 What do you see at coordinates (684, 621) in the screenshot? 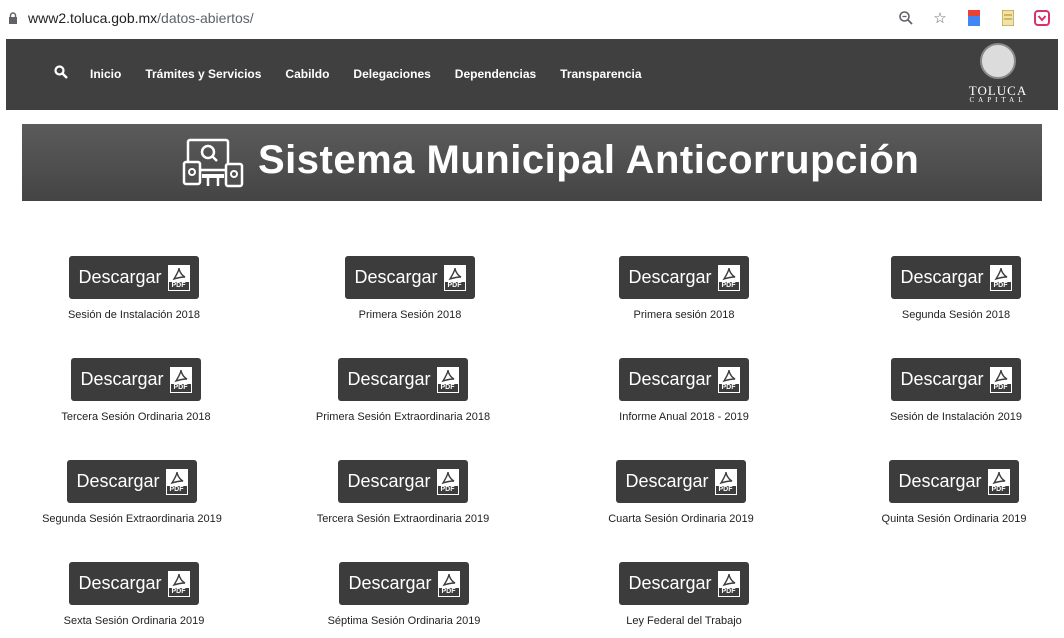
I see `document-caption: Ley Federal del Trabajo` at bounding box center [684, 621].